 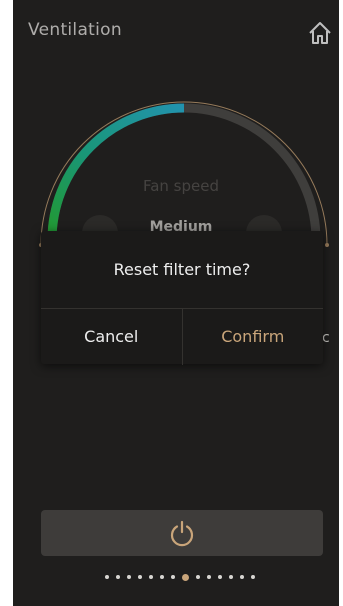 What do you see at coordinates (182, 269) in the screenshot?
I see `dialog-message: Reset filter time?` at bounding box center [182, 269].